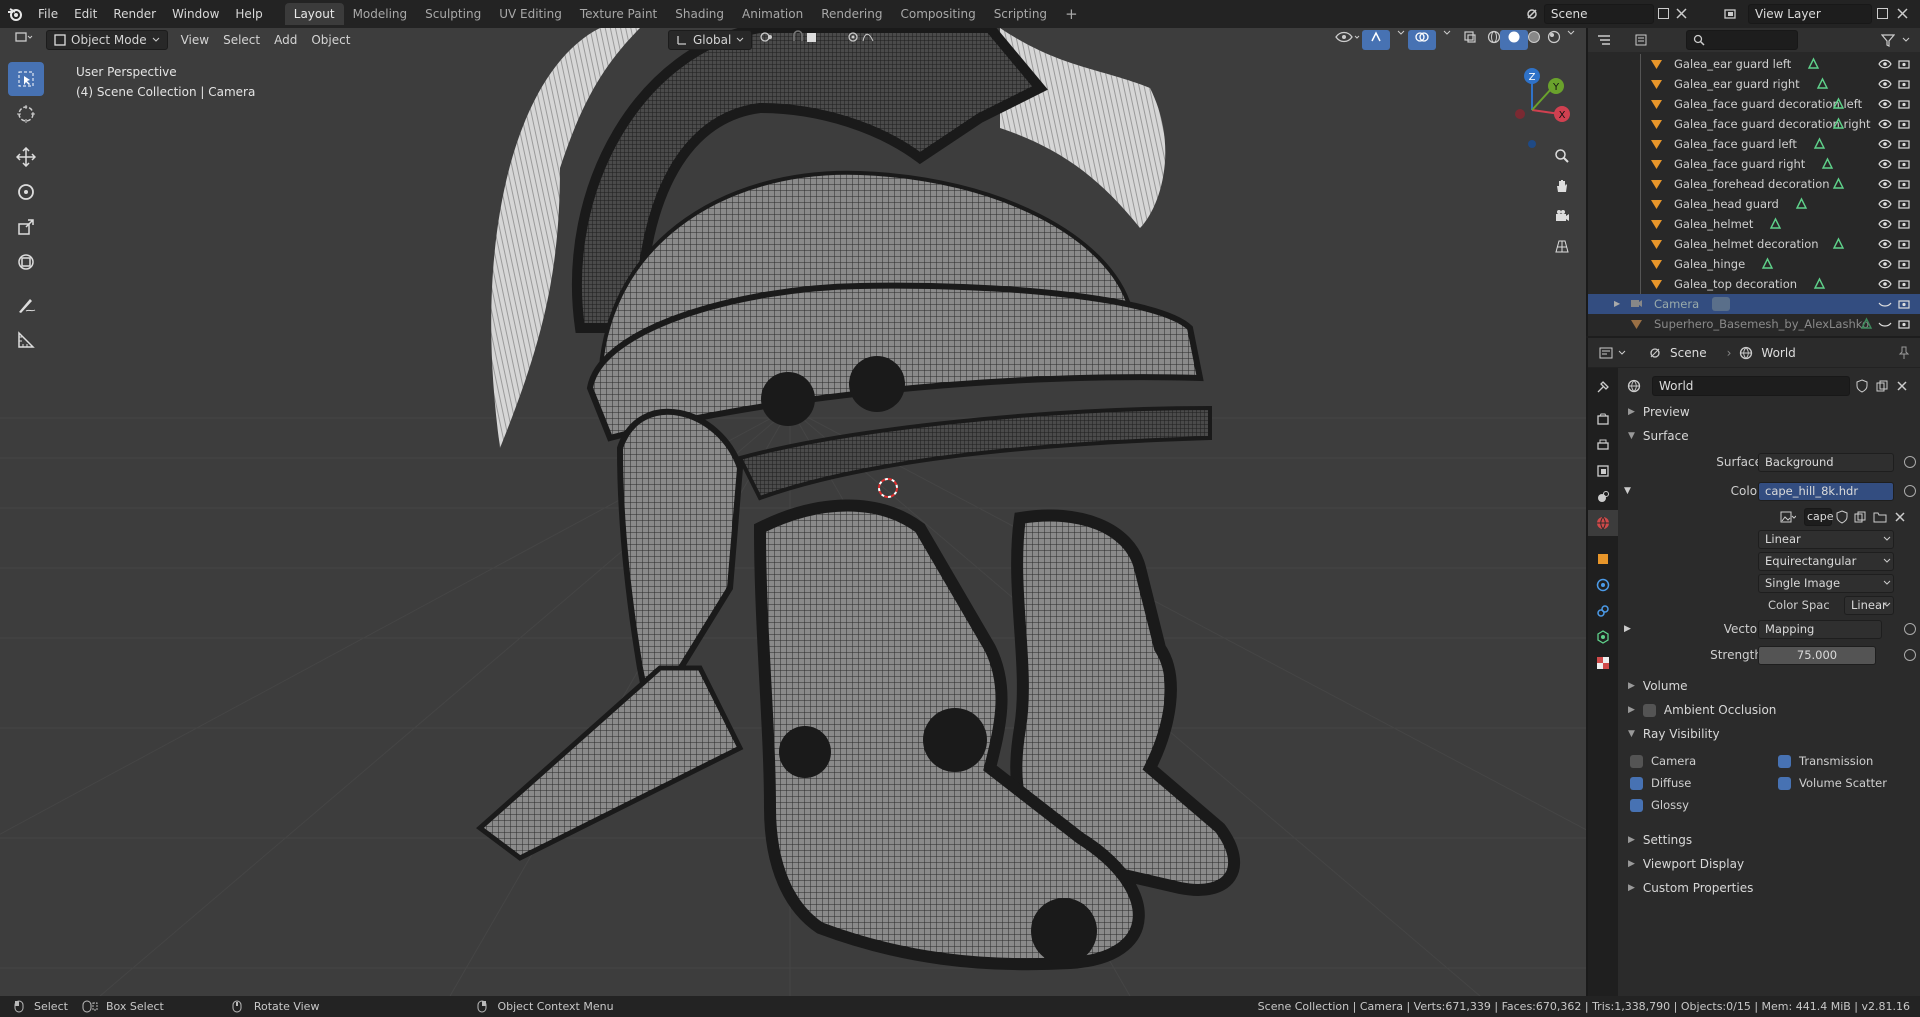 The width and height of the screenshot is (1920, 1017). What do you see at coordinates (195, 40) in the screenshot?
I see `view-menu: View` at bounding box center [195, 40].